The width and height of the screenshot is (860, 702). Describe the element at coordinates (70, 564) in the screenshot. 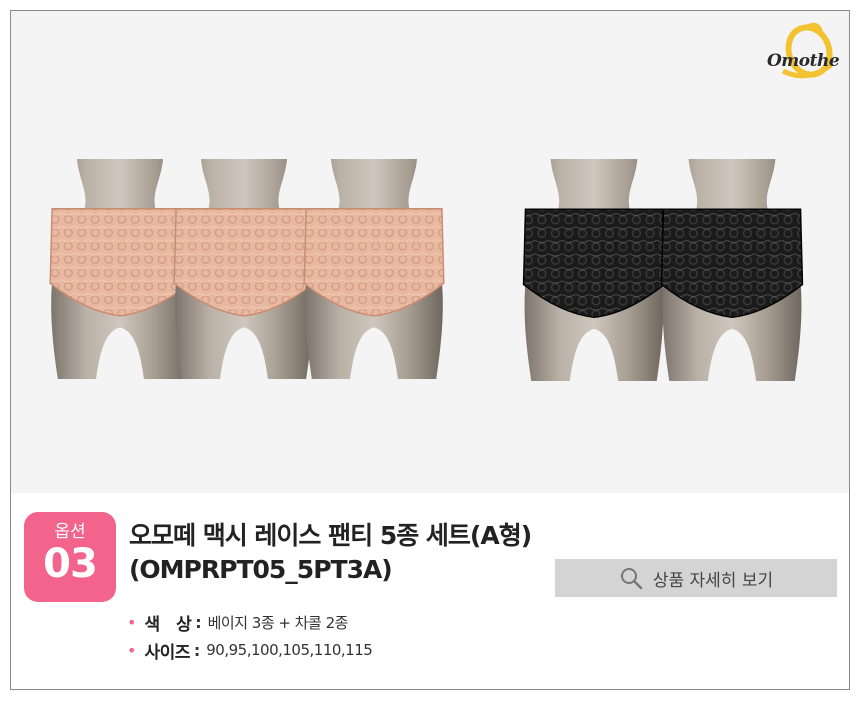

I see `option-number: 03` at that location.